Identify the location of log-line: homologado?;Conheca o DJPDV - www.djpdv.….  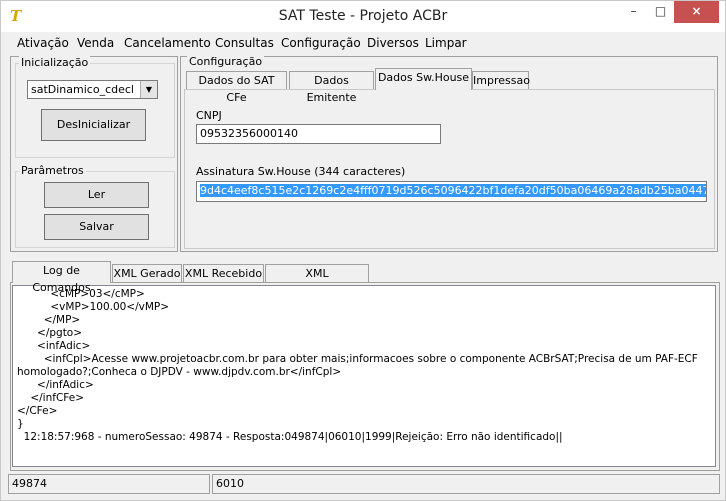
(179, 372).